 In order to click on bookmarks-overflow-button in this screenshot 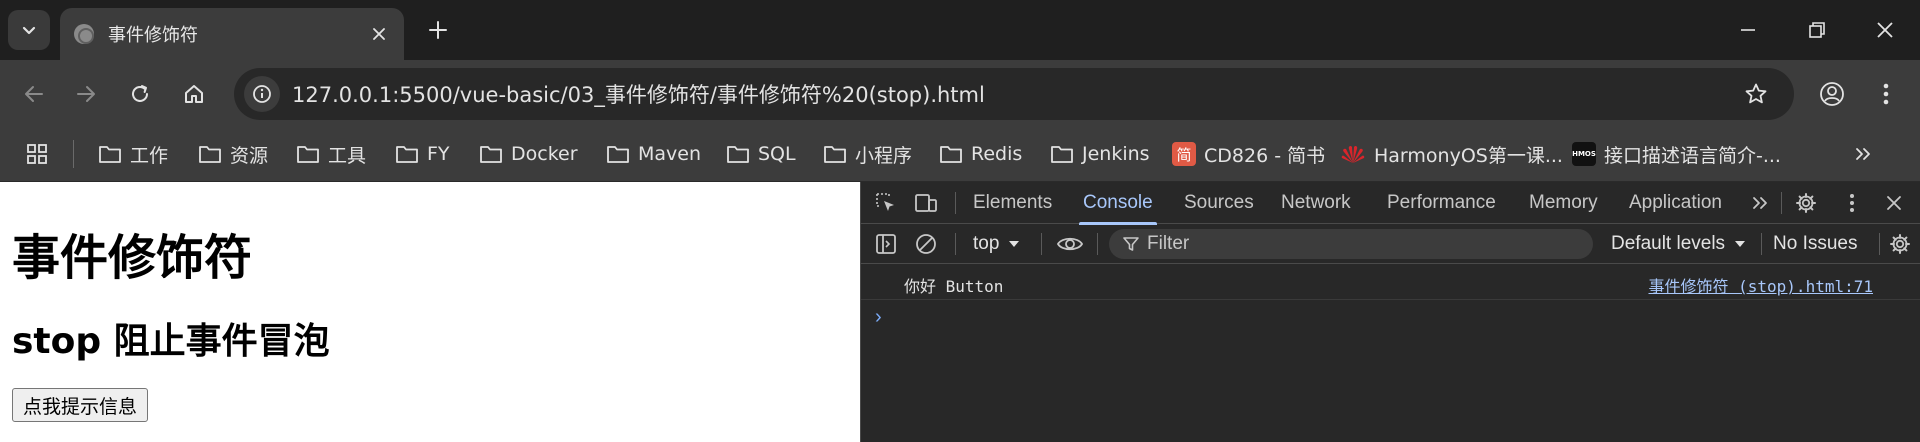, I will do `click(1863, 154)`.